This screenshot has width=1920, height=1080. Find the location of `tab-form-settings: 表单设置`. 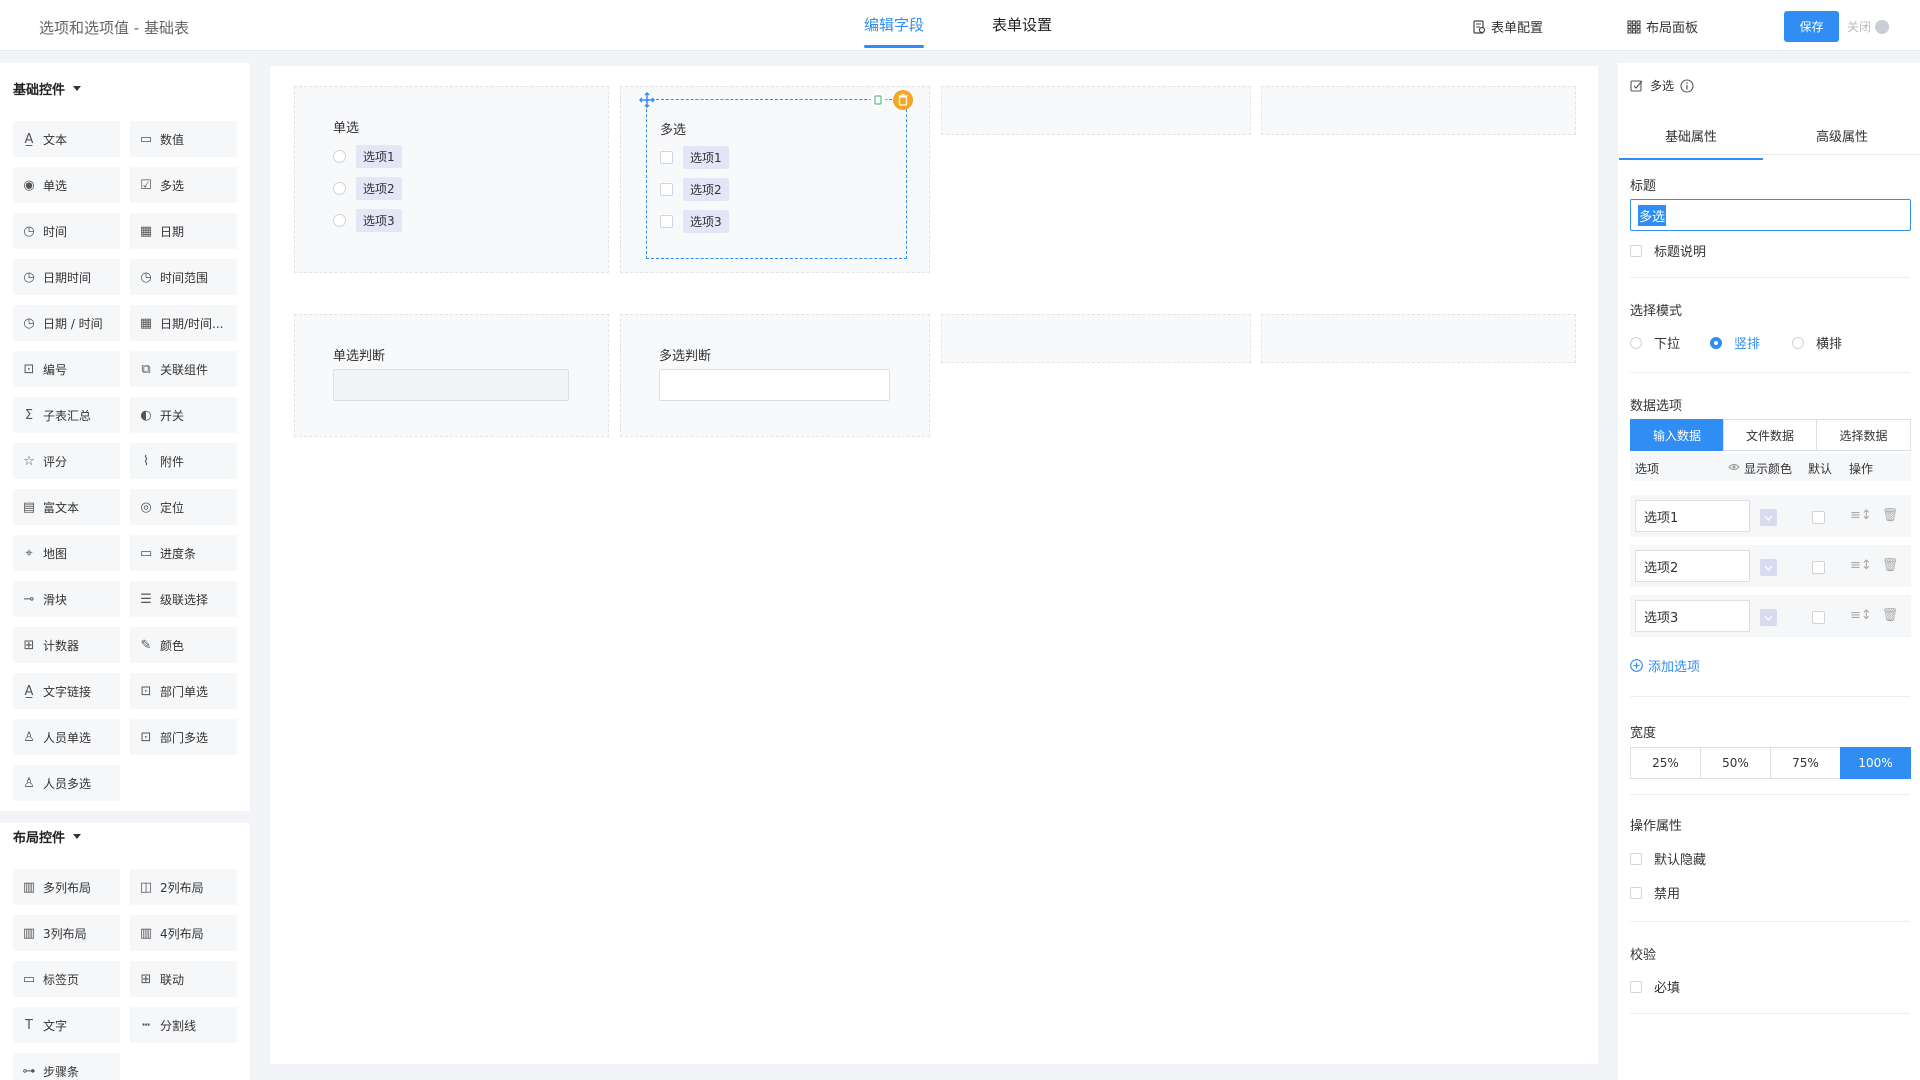

tab-form-settings: 表单设置 is located at coordinates (1022, 24).